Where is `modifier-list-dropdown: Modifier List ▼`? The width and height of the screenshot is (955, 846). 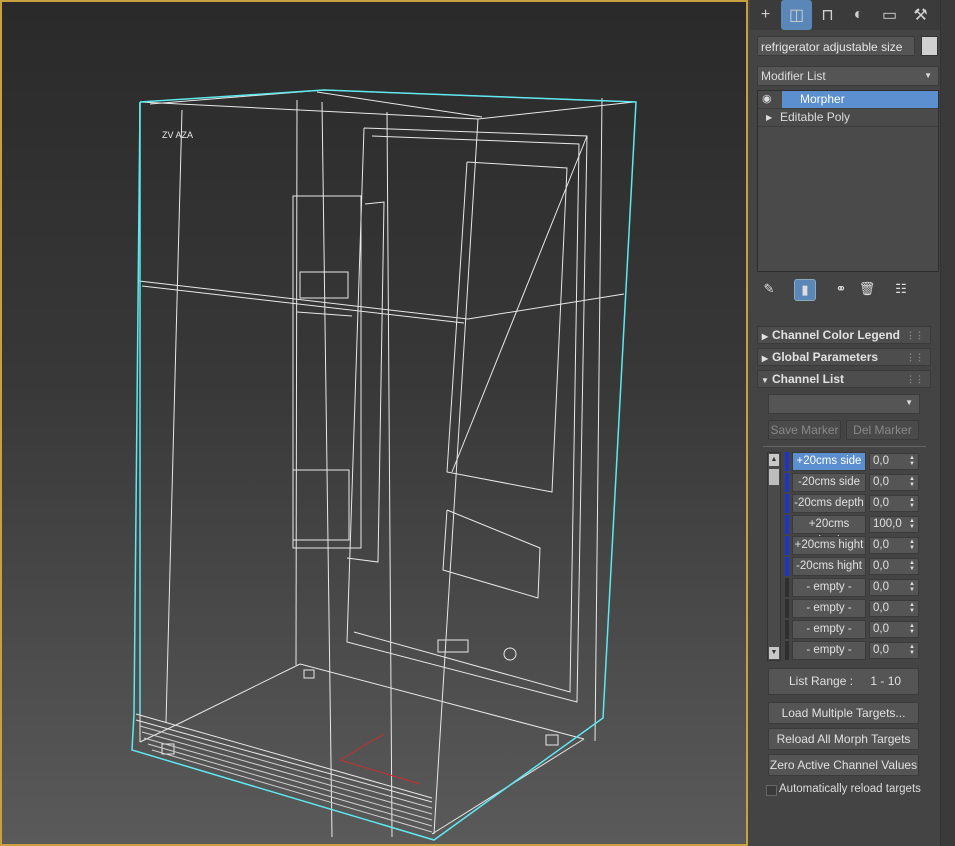
modifier-list-dropdown: Modifier List ▼ is located at coordinates (848, 76).